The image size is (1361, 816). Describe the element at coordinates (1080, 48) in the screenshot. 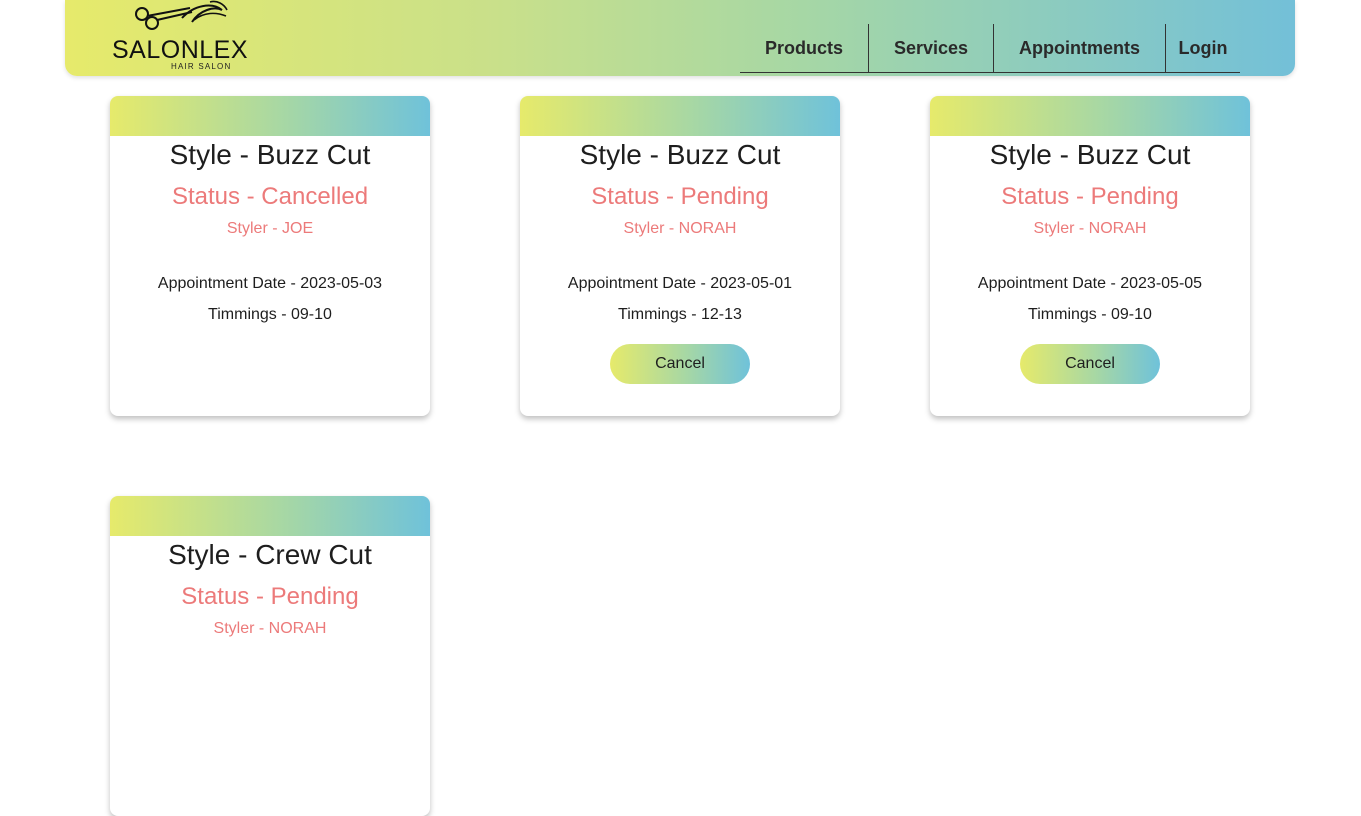

I see `nav-appointments: Appointments` at that location.